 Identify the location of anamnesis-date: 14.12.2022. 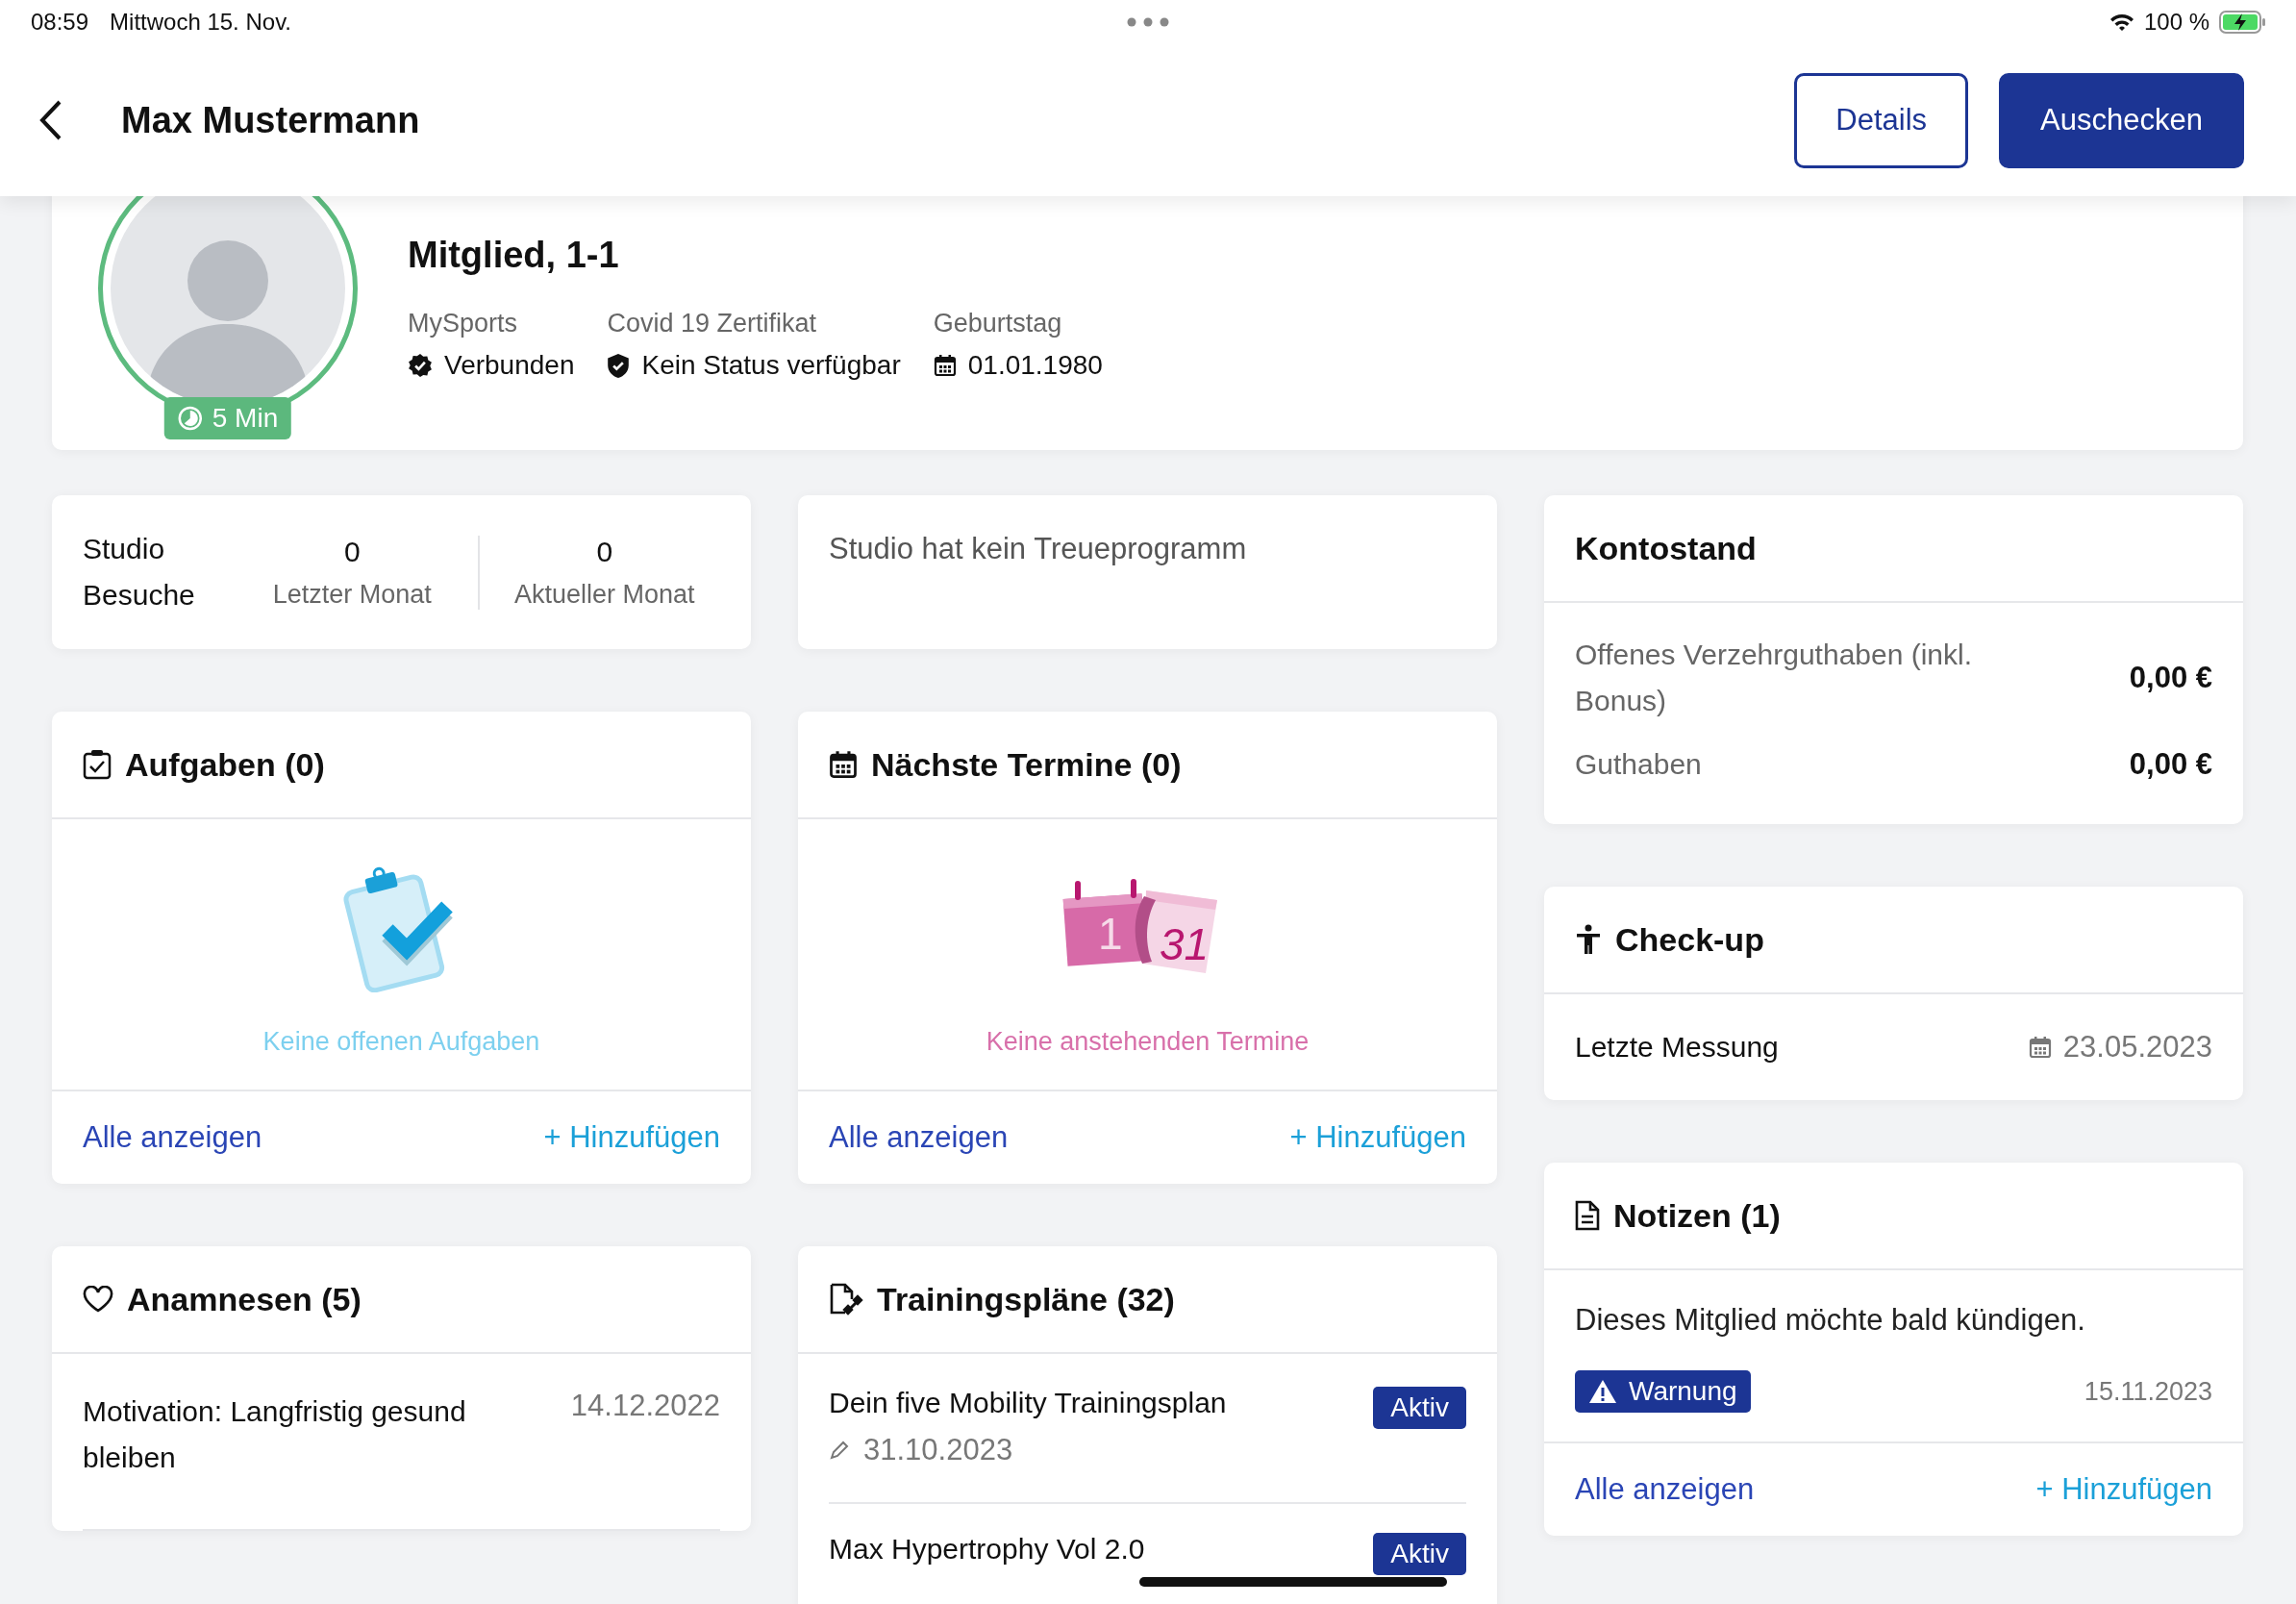
(645, 1406).